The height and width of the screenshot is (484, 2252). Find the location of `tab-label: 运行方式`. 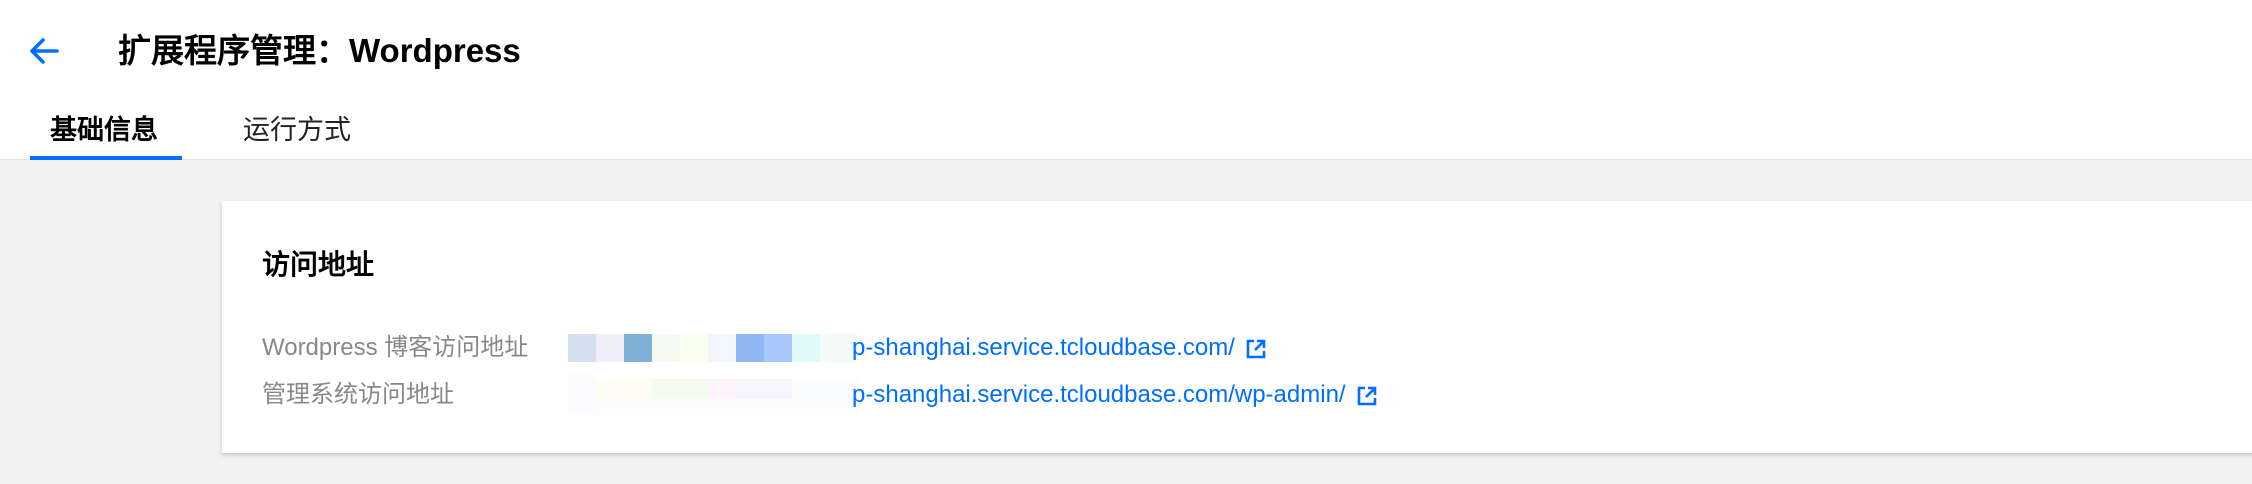

tab-label: 运行方式 is located at coordinates (297, 130).